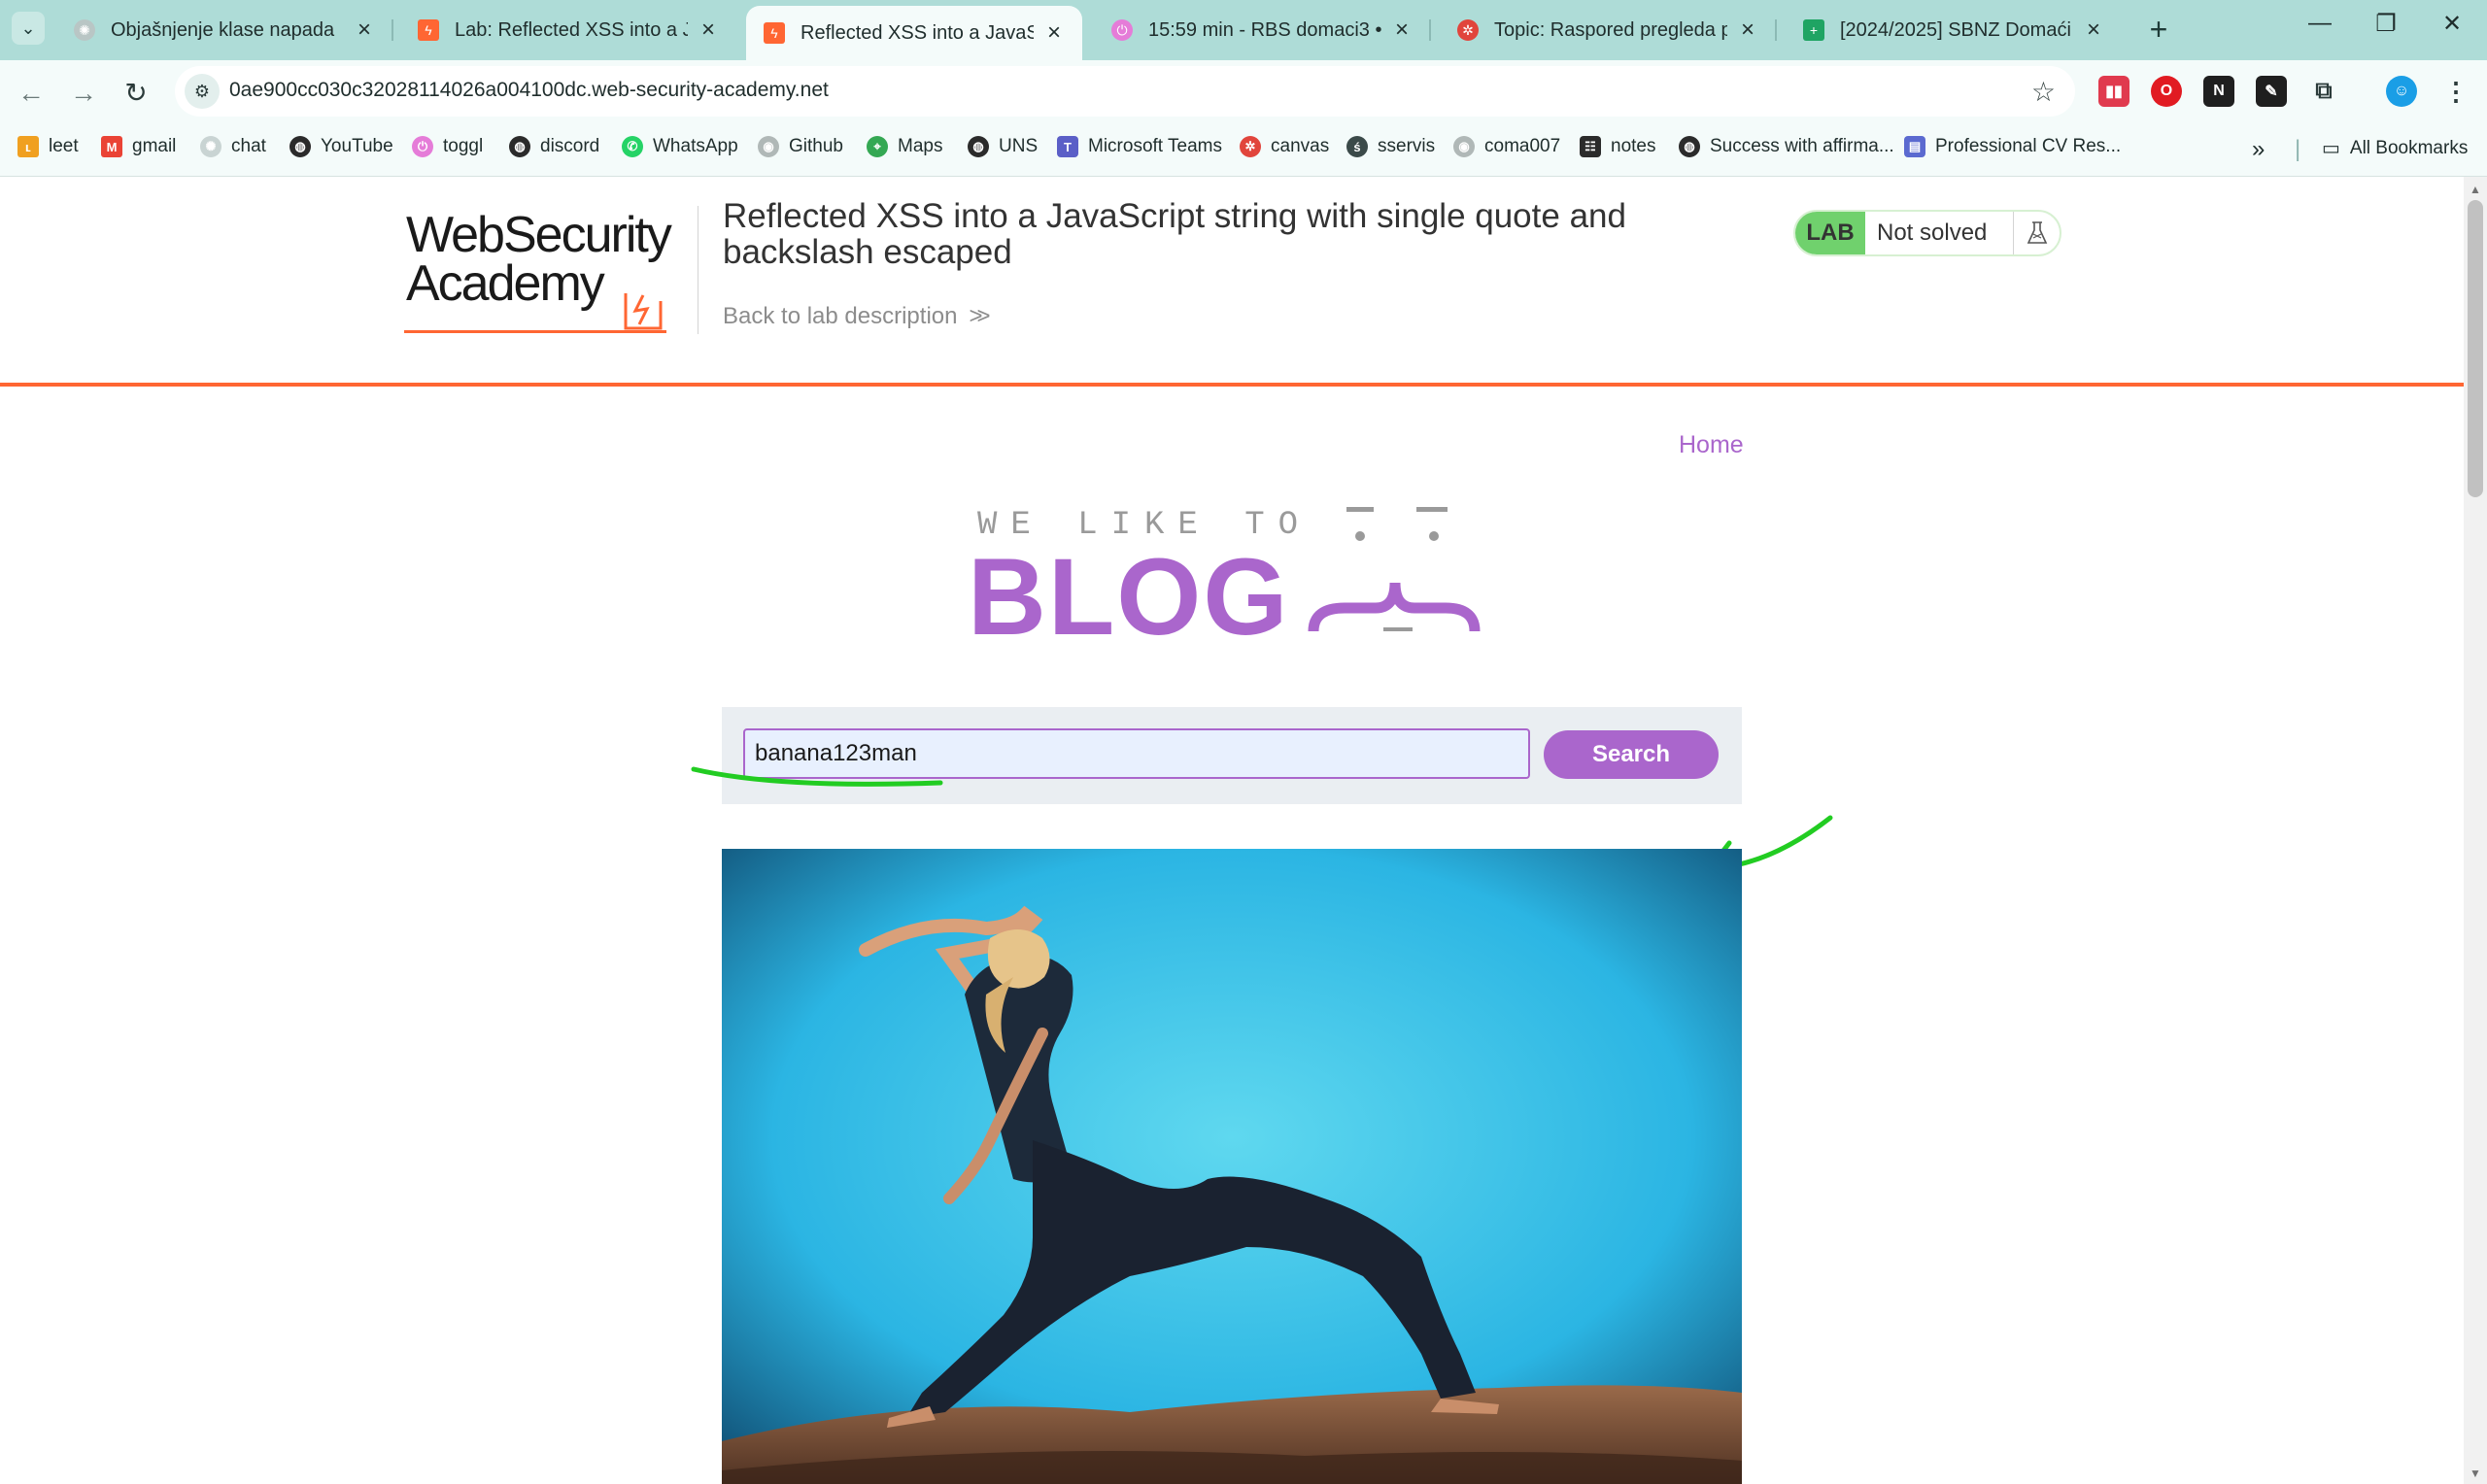 This screenshot has height=1484, width=2487. What do you see at coordinates (2452, 24) in the screenshot?
I see `window-close-icon: ✕` at bounding box center [2452, 24].